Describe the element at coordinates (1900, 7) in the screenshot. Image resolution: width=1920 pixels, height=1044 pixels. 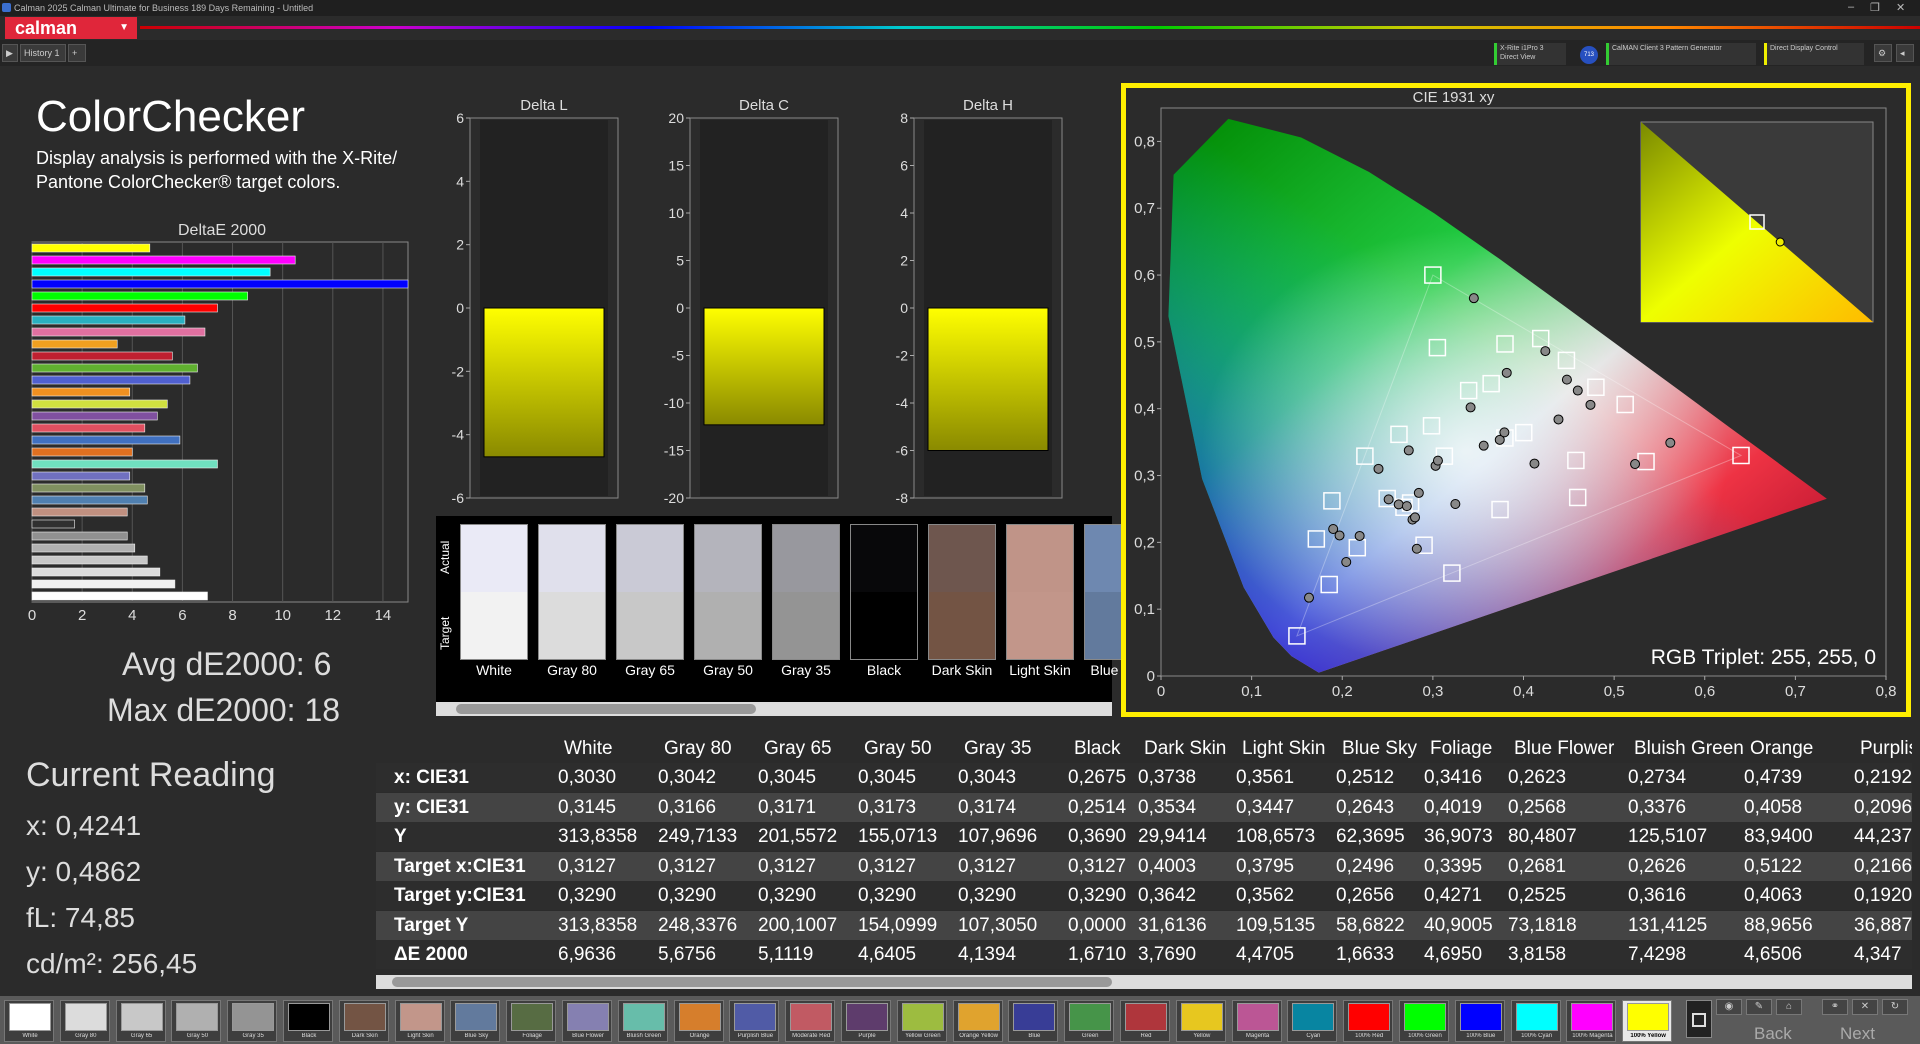
I see `close-button: ✕` at that location.